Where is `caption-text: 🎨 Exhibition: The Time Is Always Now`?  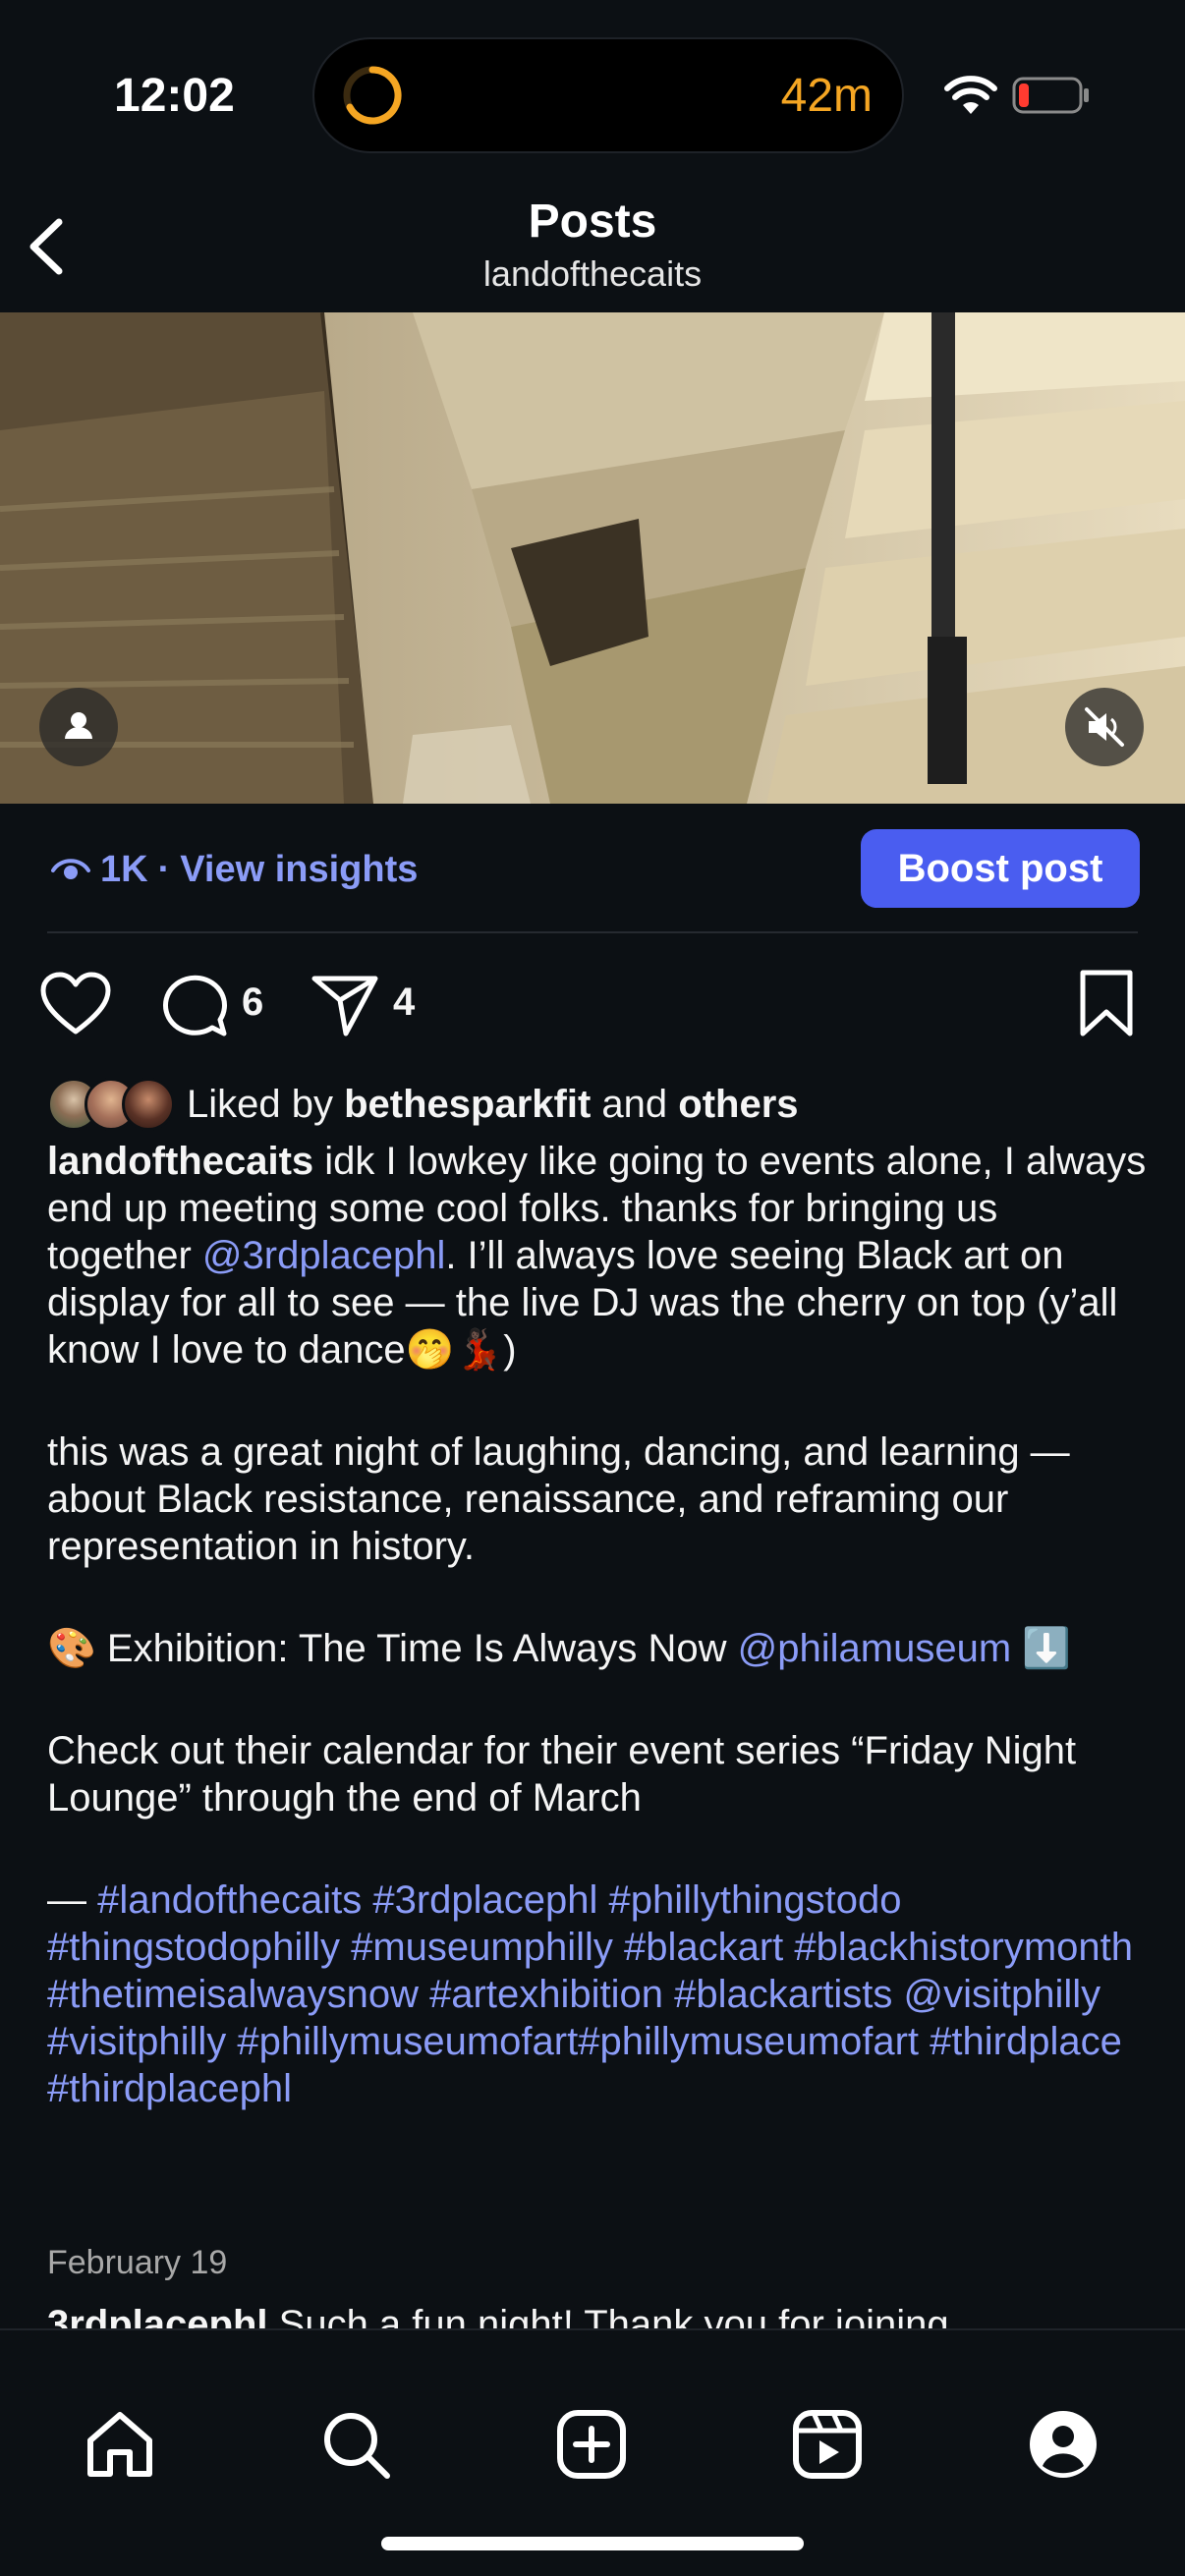 caption-text: 🎨 Exhibition: The Time Is Always Now is located at coordinates (387, 1648).